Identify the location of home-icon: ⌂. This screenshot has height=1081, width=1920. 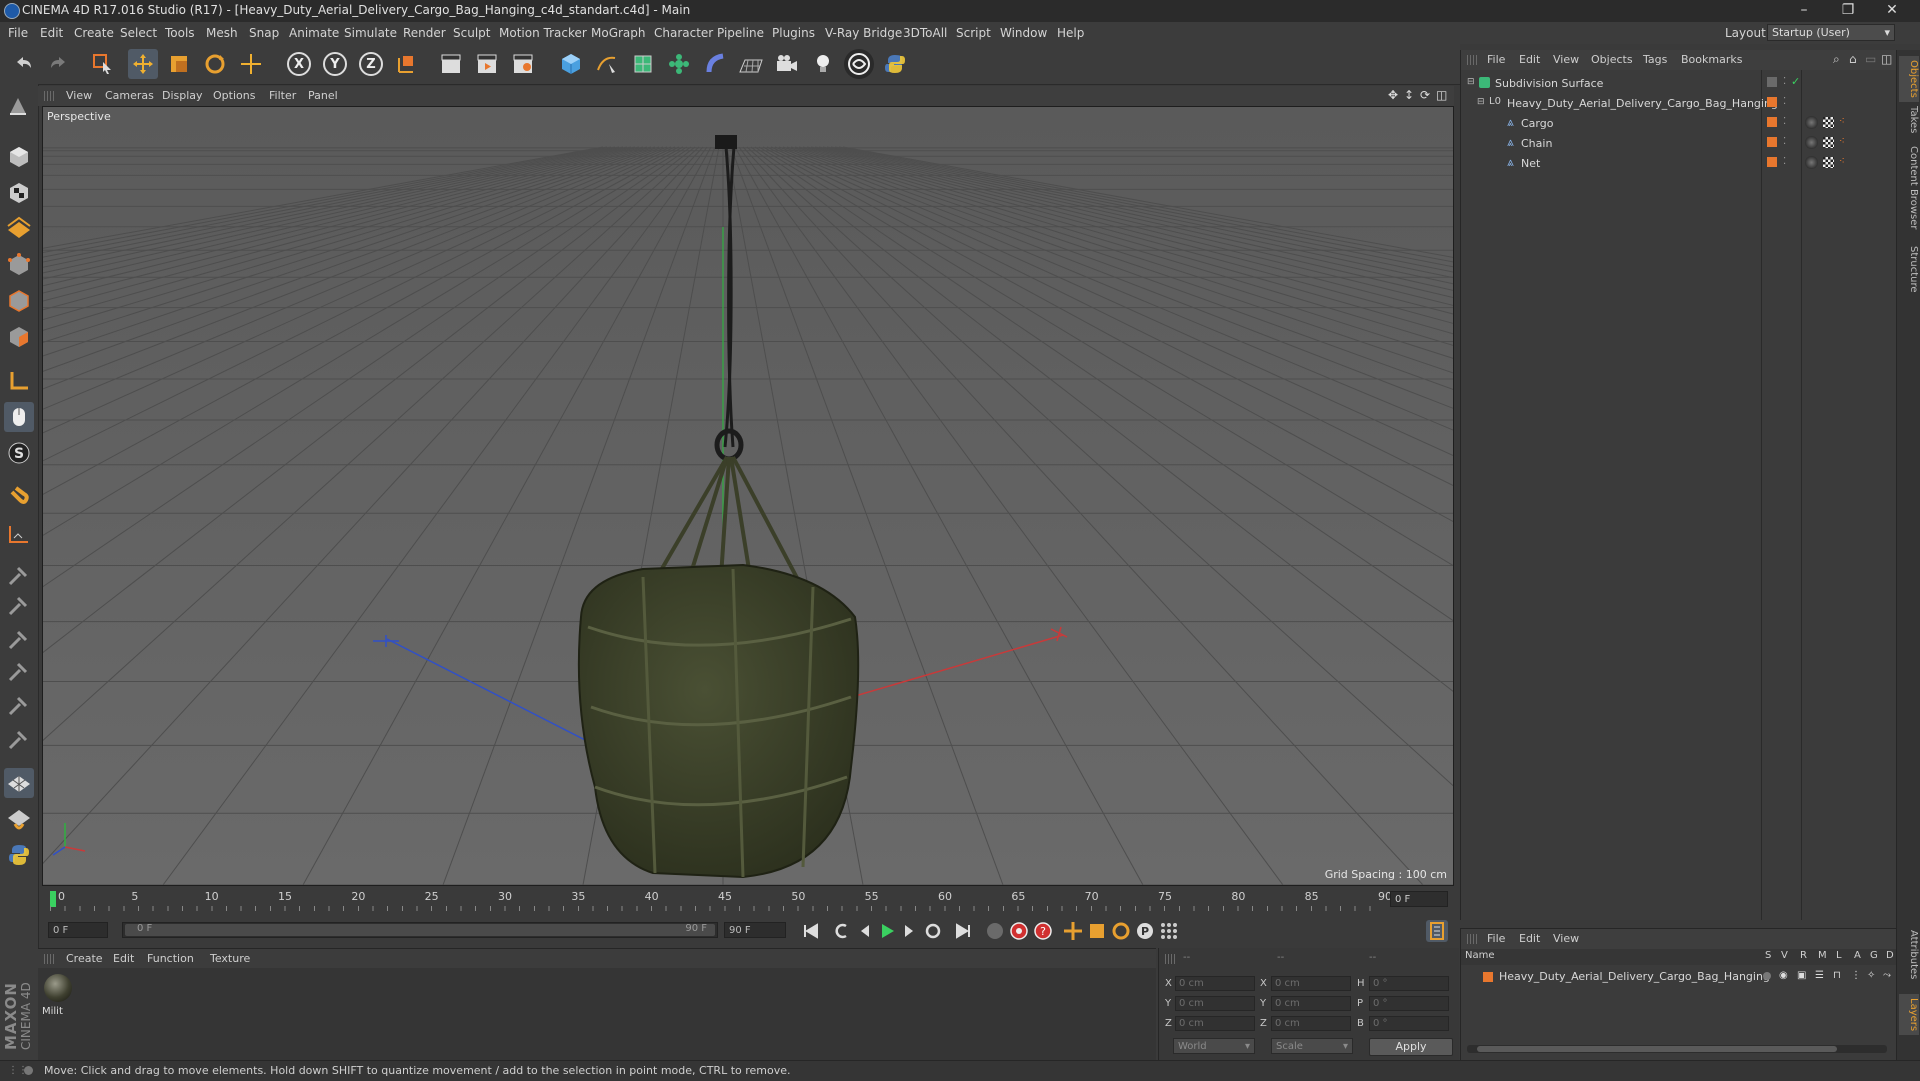
(1853, 59).